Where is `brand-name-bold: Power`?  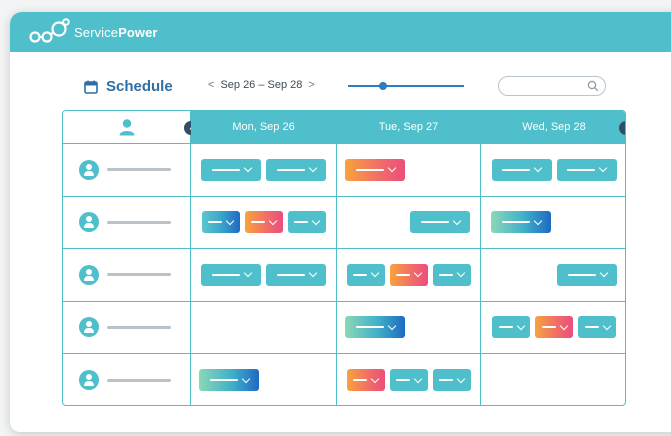 brand-name-bold: Power is located at coordinates (138, 32).